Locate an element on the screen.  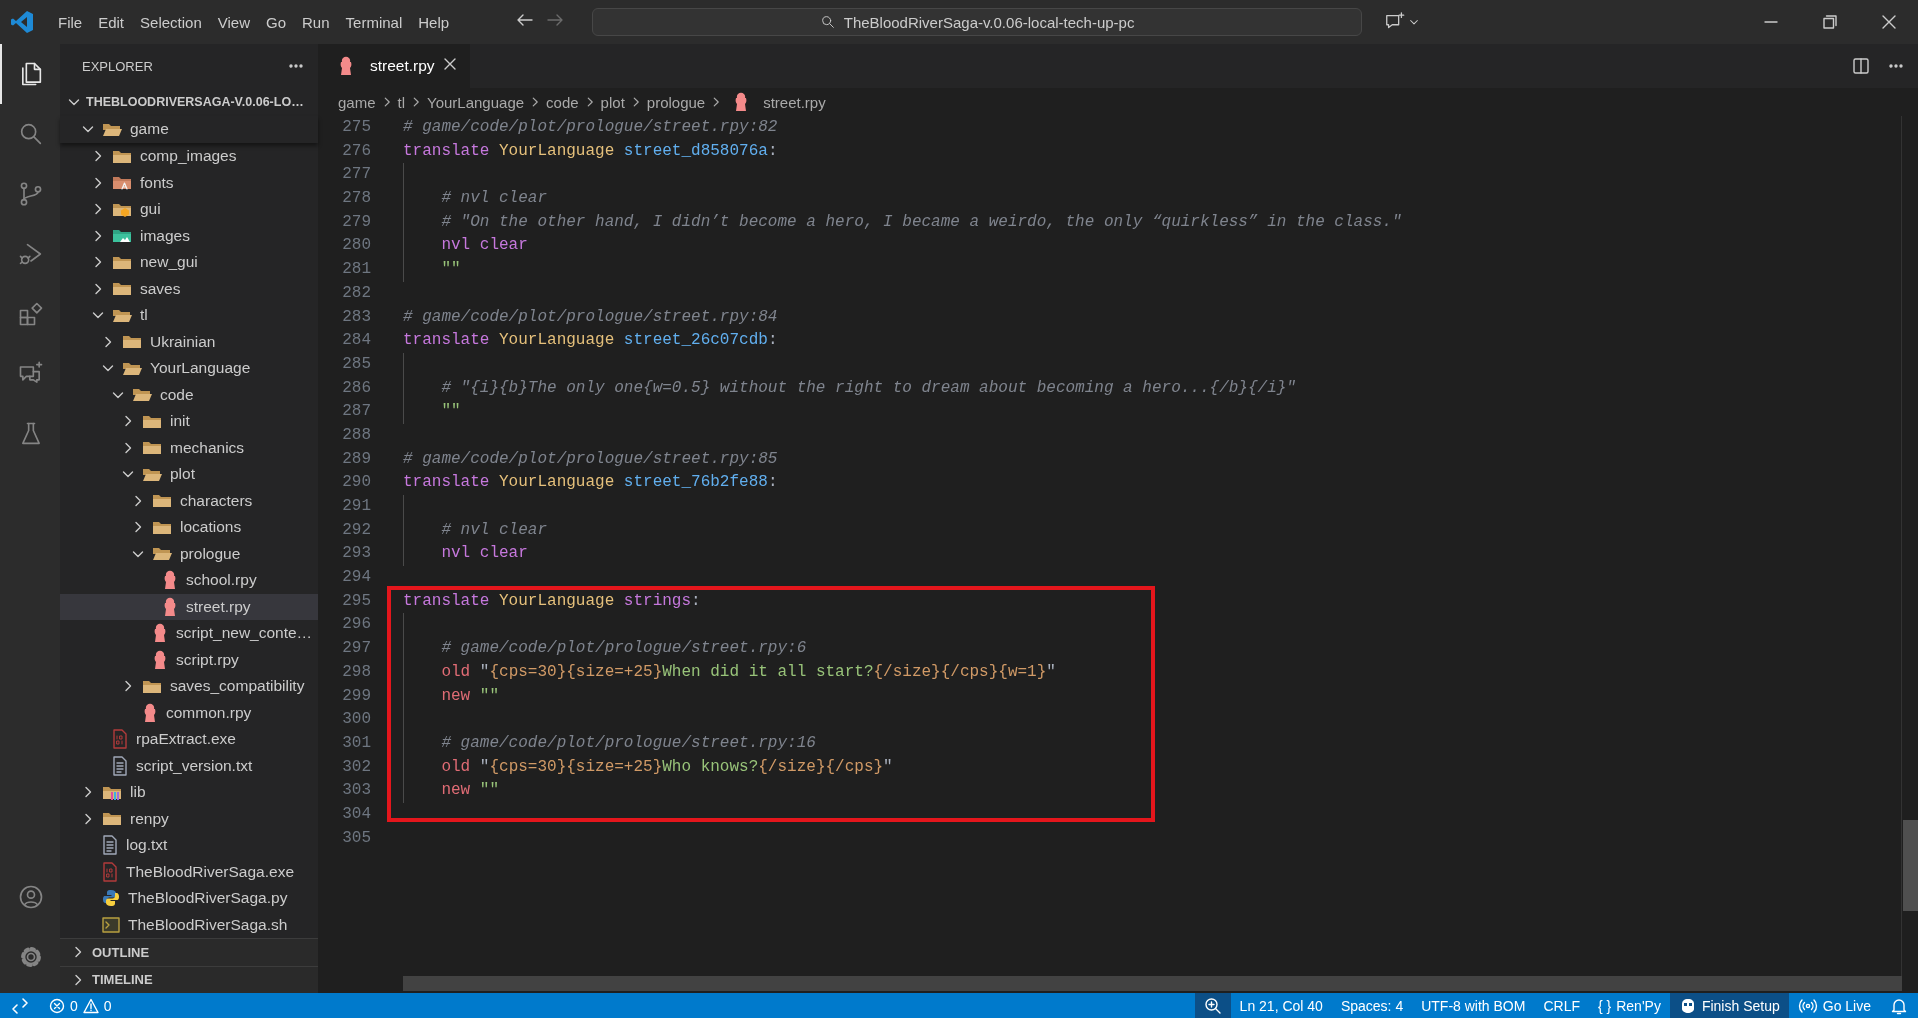
code-line: # game/code/plot/prologue/street.rpy:16 is located at coordinates (628, 743).